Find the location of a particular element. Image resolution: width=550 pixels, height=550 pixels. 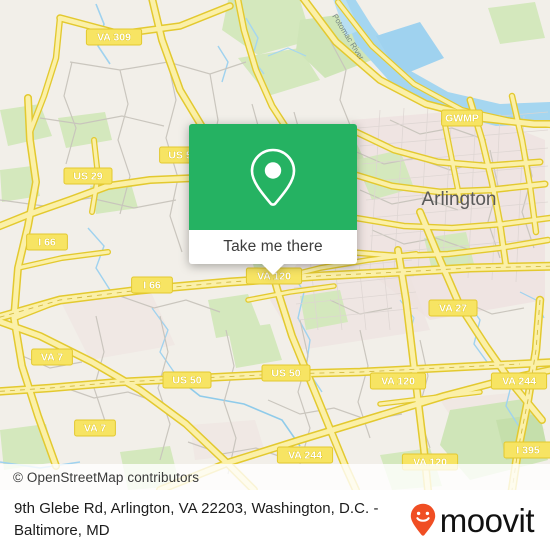

moovit-logo: moovit is located at coordinates (474, 520).